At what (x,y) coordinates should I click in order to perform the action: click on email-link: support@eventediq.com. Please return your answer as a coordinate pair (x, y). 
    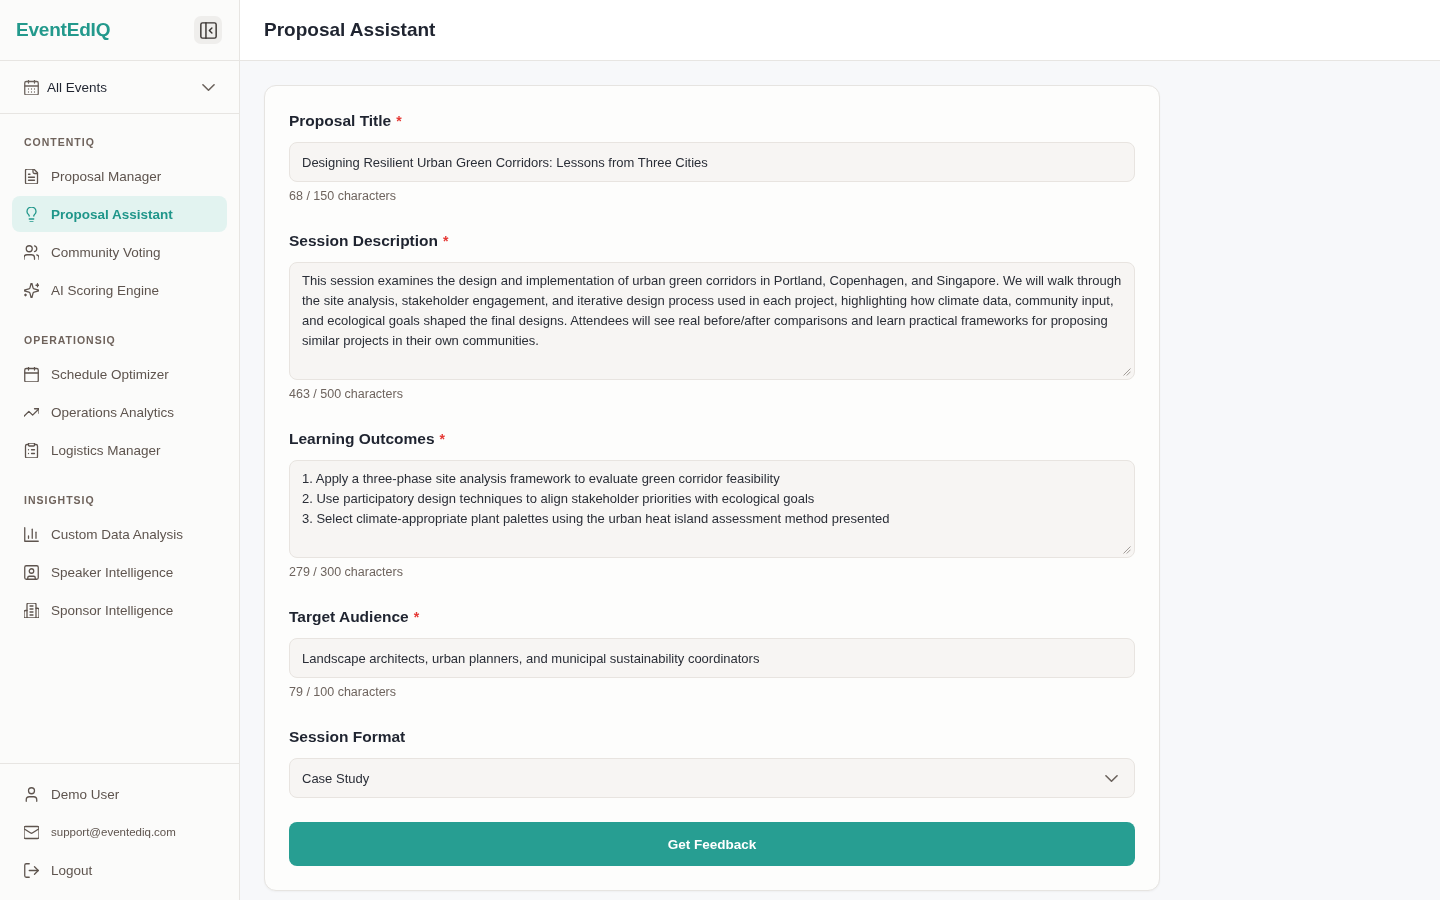
    Looking at the image, I should click on (119, 832).